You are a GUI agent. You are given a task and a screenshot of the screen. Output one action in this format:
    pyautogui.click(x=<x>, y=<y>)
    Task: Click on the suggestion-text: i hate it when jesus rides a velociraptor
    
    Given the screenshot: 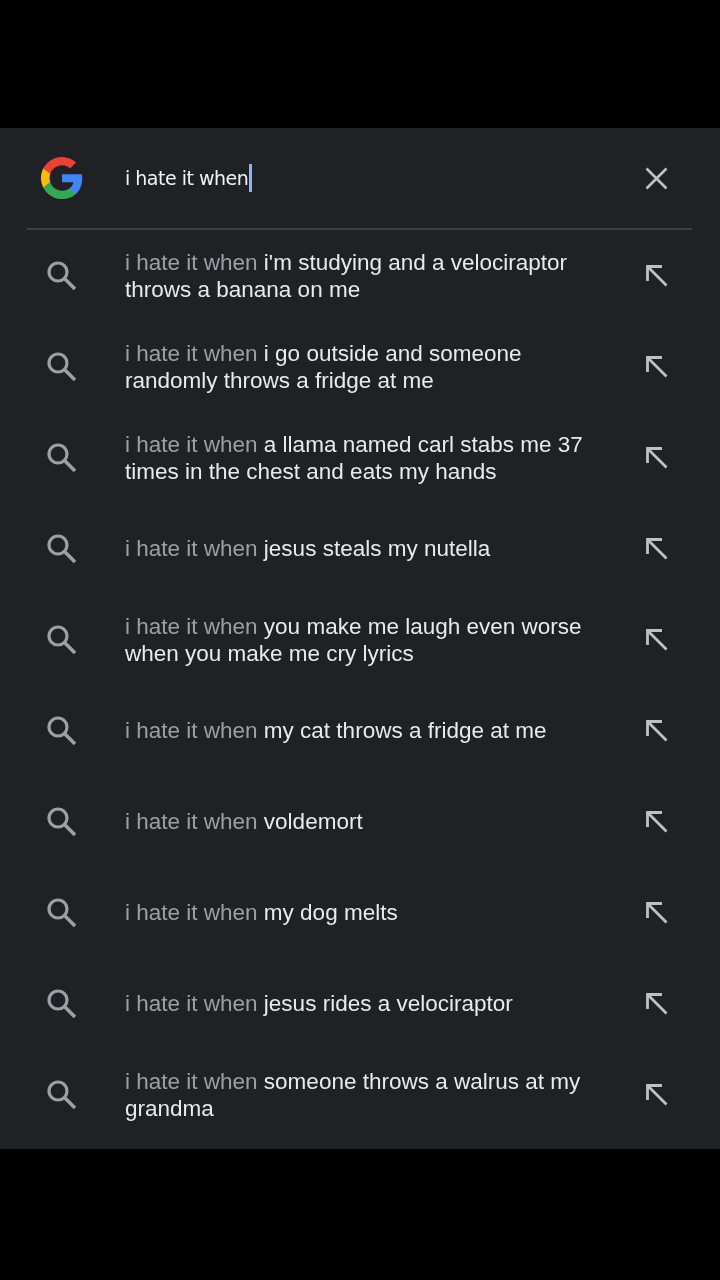 What is the action you would take?
    pyautogui.click(x=363, y=1003)
    